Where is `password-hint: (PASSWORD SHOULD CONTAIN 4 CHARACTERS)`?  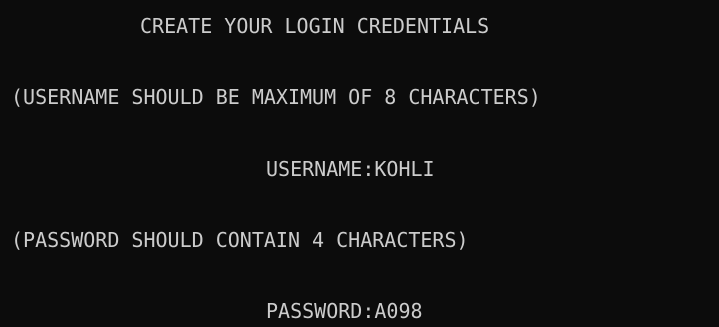
password-hint: (PASSWORD SHOULD CONTAIN 4 CHARACTERS) is located at coordinates (240, 240).